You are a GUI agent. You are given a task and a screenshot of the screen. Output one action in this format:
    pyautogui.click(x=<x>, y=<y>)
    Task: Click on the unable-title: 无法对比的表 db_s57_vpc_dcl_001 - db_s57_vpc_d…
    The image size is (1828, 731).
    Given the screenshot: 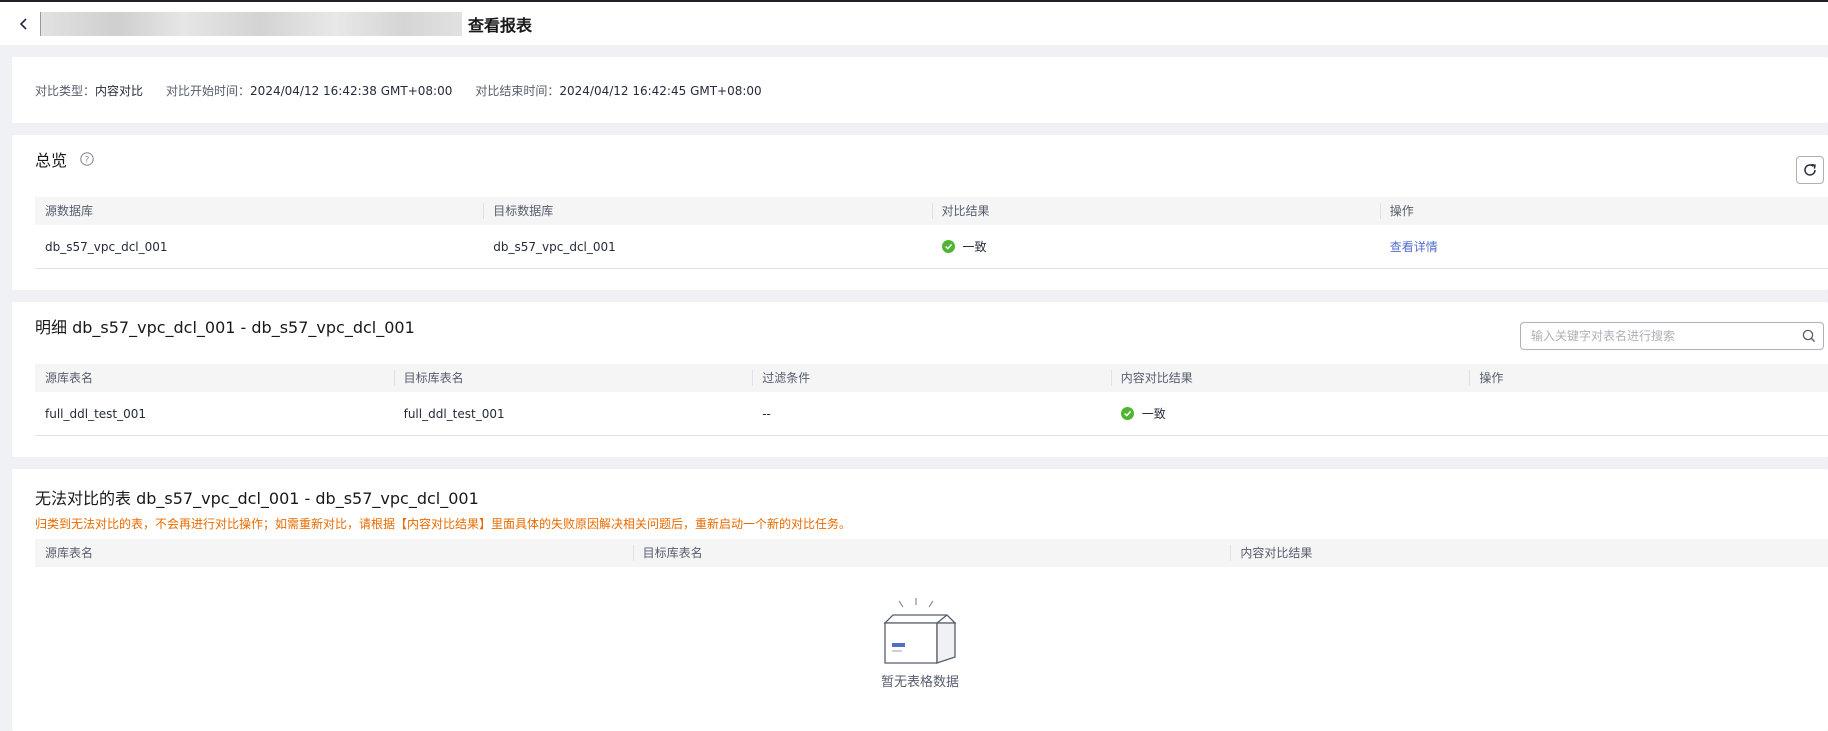 What is the action you would take?
    pyautogui.click(x=257, y=498)
    